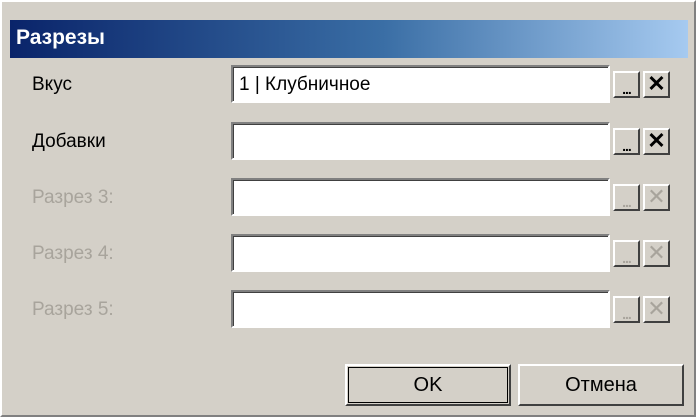  I want to click on additives-clear-button: ✕, so click(656, 141).